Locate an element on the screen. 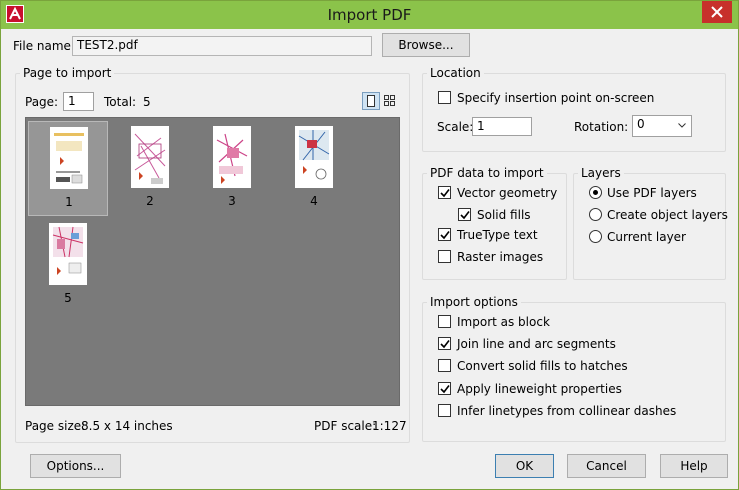 The height and width of the screenshot is (490, 739). vector-geometry-label: Vector geometry is located at coordinates (507, 193).